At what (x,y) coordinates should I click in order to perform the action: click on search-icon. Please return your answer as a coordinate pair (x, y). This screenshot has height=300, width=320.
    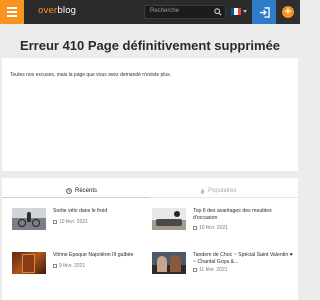
    Looking at the image, I should click on (218, 12).